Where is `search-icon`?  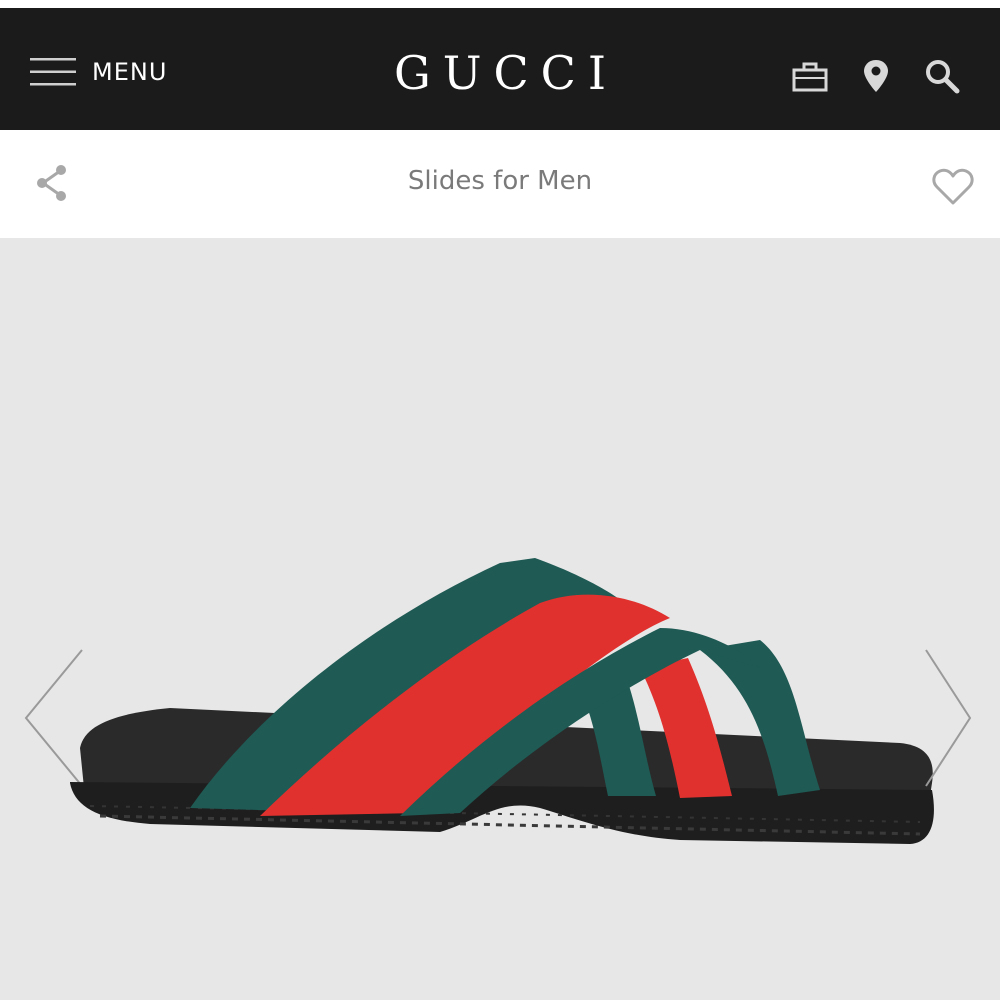
search-icon is located at coordinates (942, 76).